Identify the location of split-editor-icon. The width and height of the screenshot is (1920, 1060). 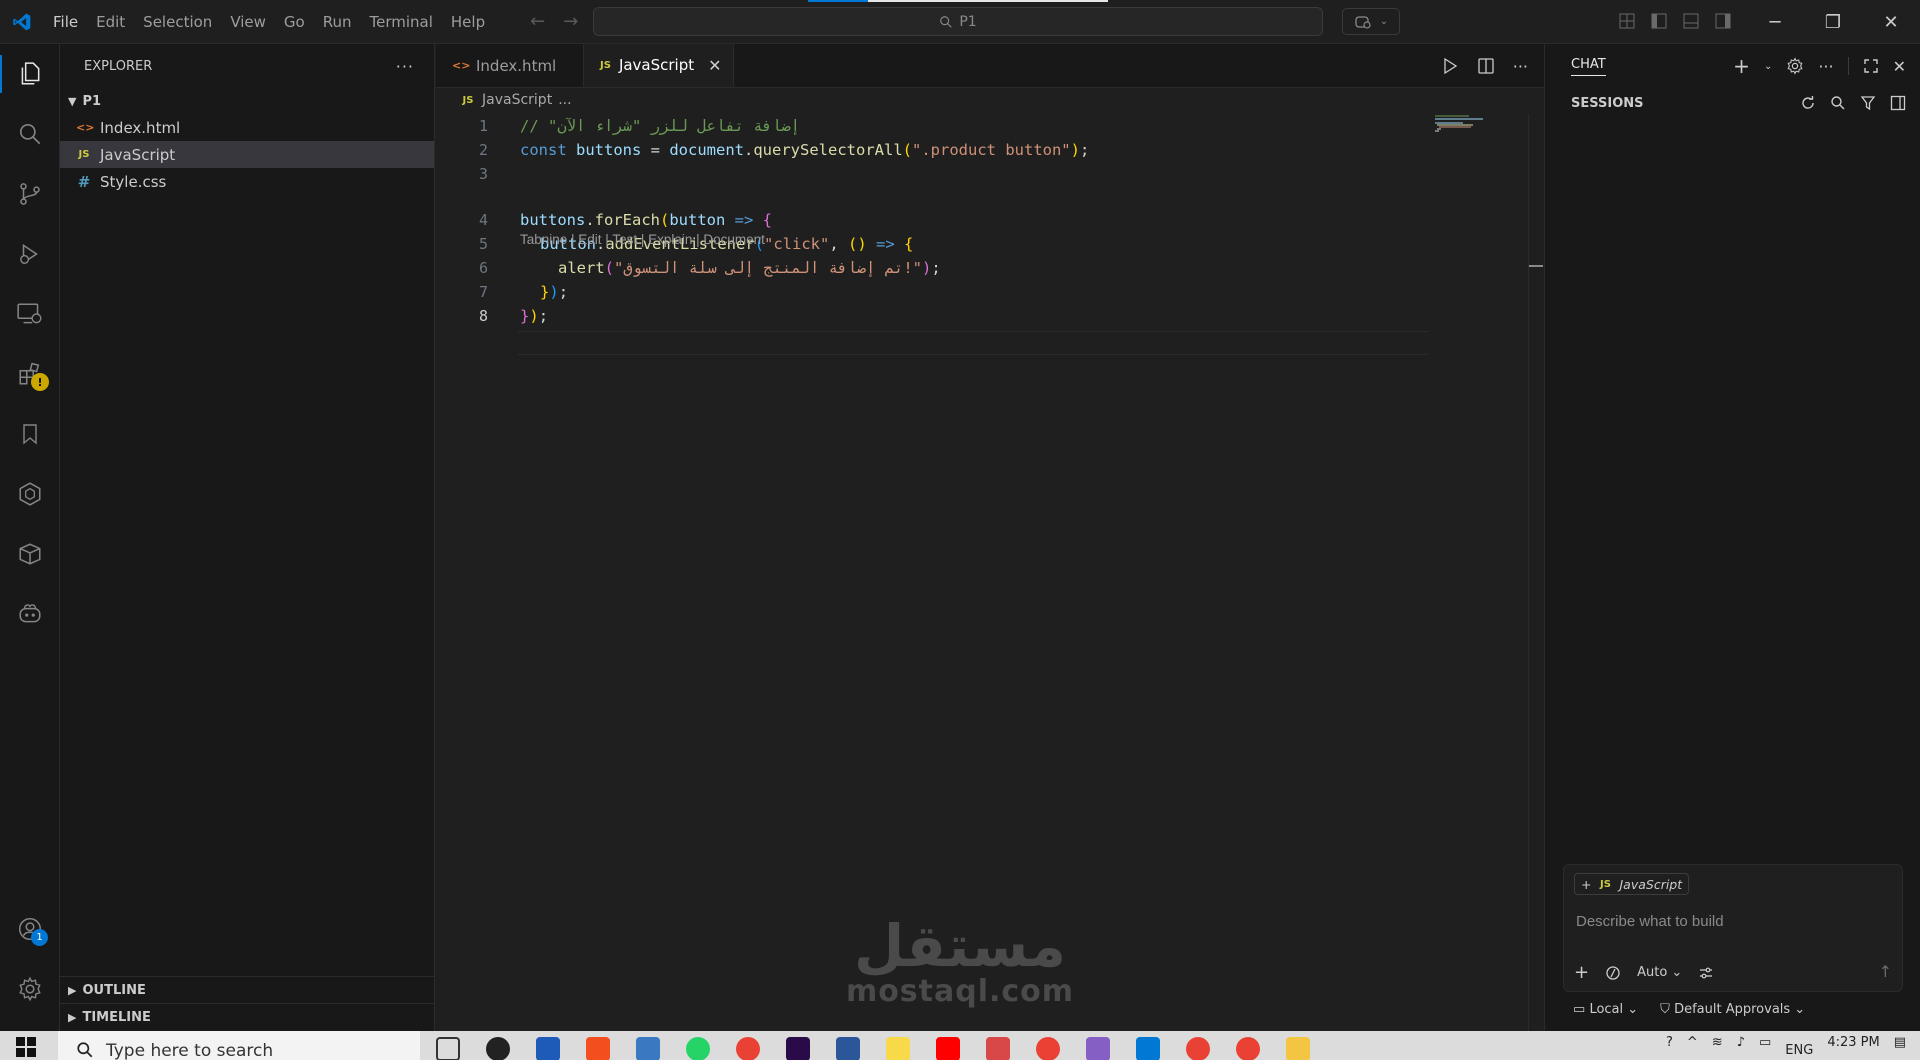
(1486, 66).